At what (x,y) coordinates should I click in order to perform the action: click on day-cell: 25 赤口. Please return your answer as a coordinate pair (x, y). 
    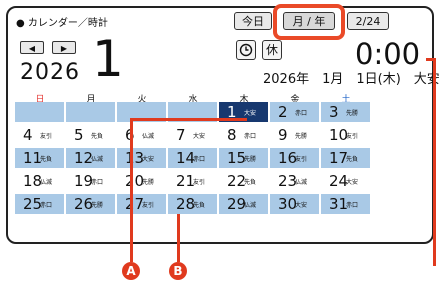
    Looking at the image, I should click on (39, 204).